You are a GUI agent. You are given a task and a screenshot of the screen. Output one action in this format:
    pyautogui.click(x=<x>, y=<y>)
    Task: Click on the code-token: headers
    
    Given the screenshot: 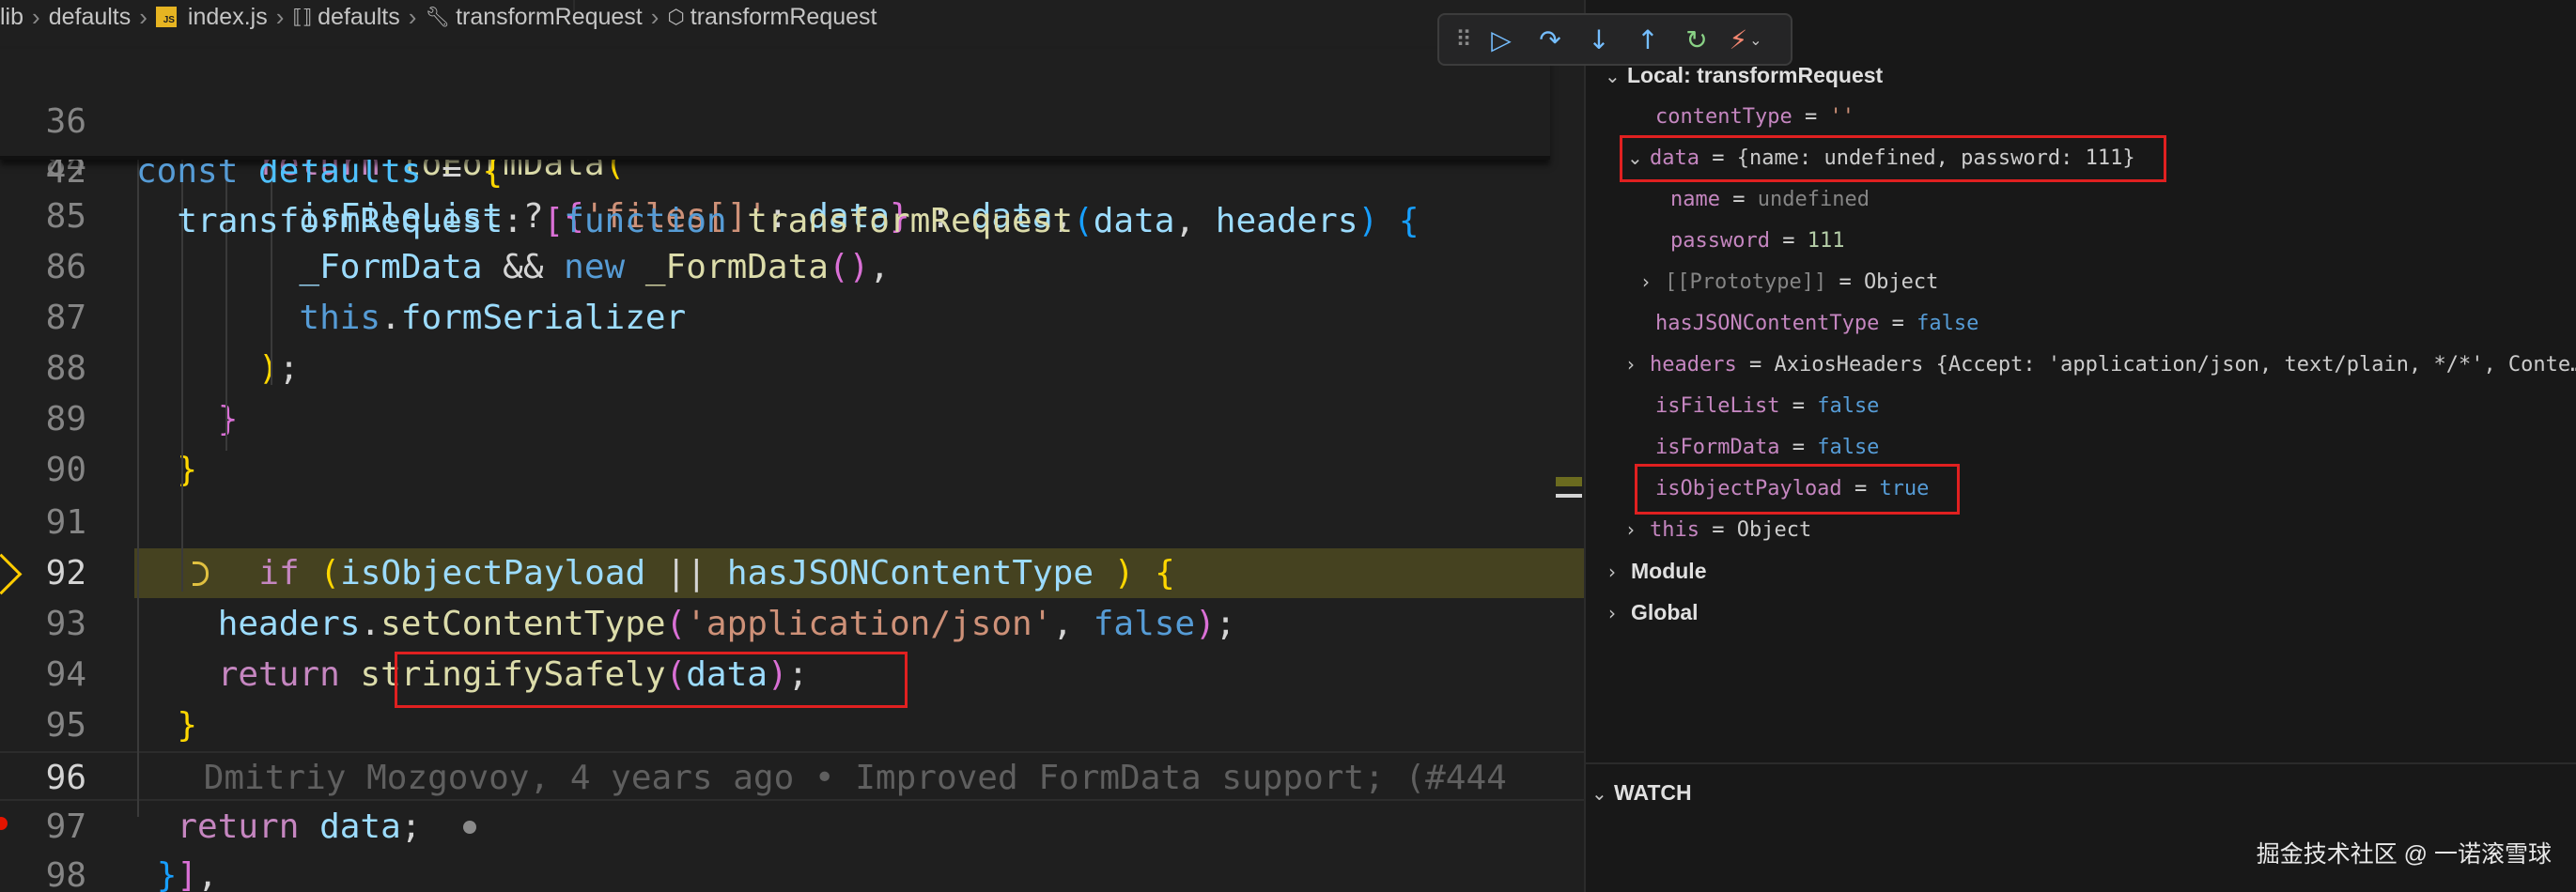 What is the action you would take?
    pyautogui.click(x=1286, y=221)
    